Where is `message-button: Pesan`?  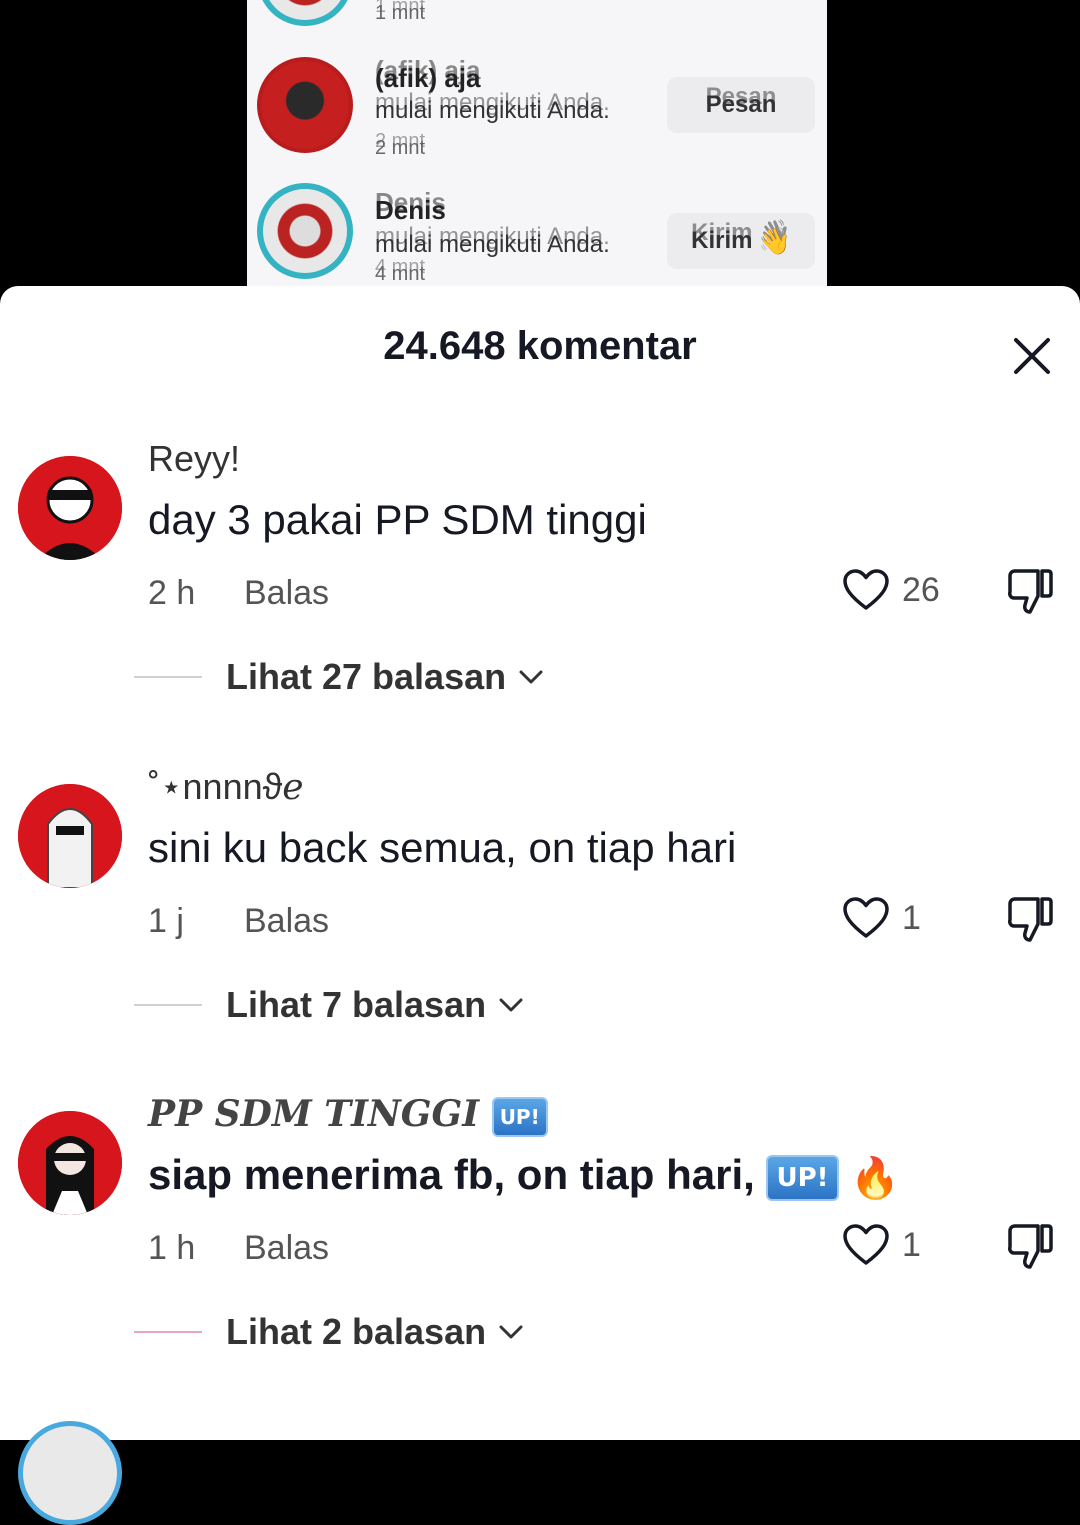
message-button: Pesan is located at coordinates (741, 105).